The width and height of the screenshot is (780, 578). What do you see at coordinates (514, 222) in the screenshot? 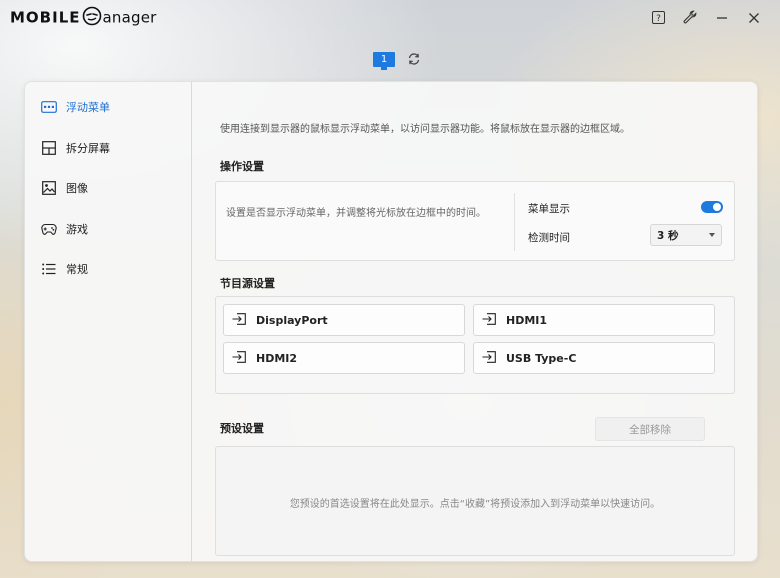
I see `divider` at bounding box center [514, 222].